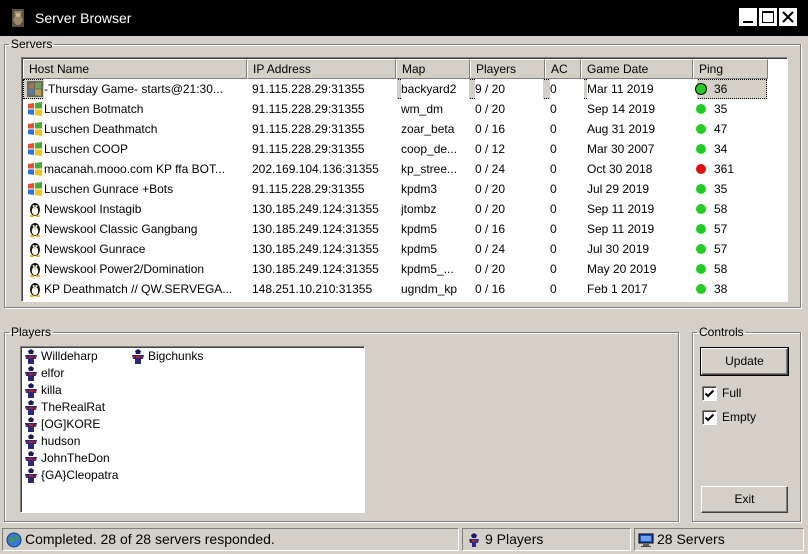 The width and height of the screenshot is (808, 554). What do you see at coordinates (709, 417) in the screenshot?
I see `empty-checkbox-box` at bounding box center [709, 417].